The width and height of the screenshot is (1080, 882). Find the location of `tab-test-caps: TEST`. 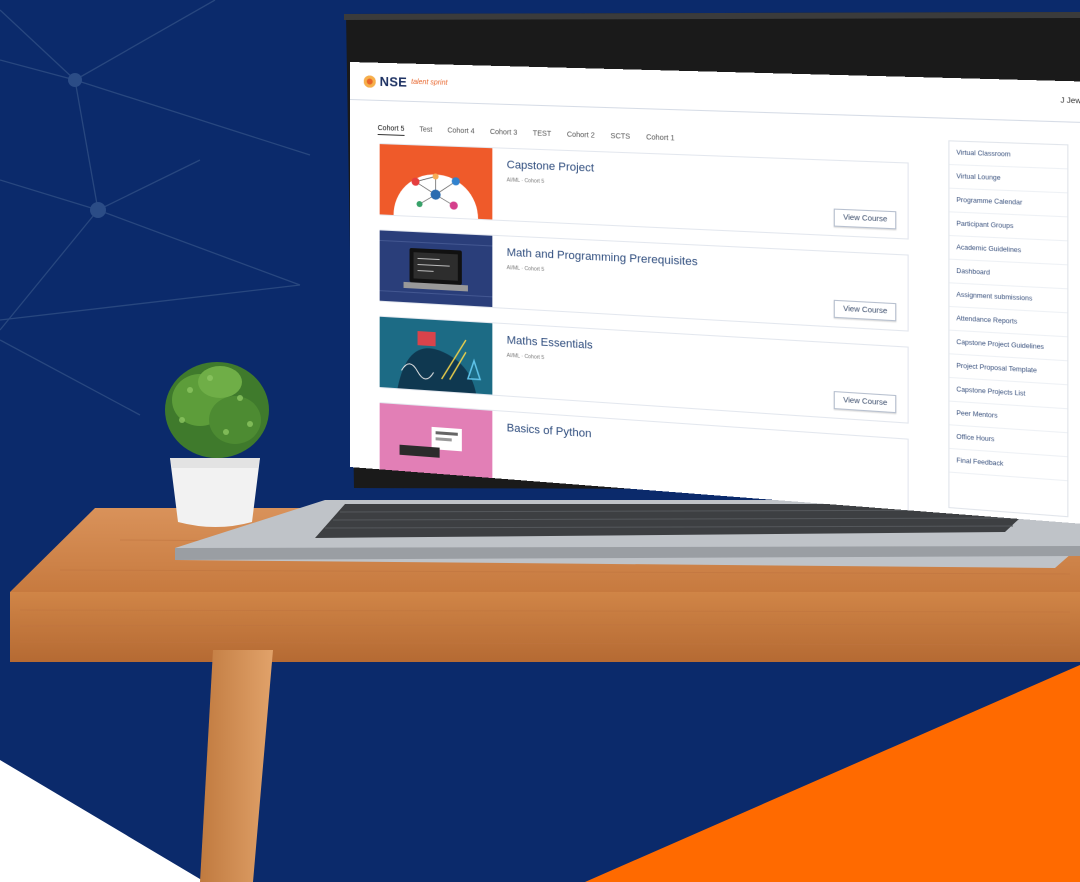

tab-test-caps: TEST is located at coordinates (542, 135).